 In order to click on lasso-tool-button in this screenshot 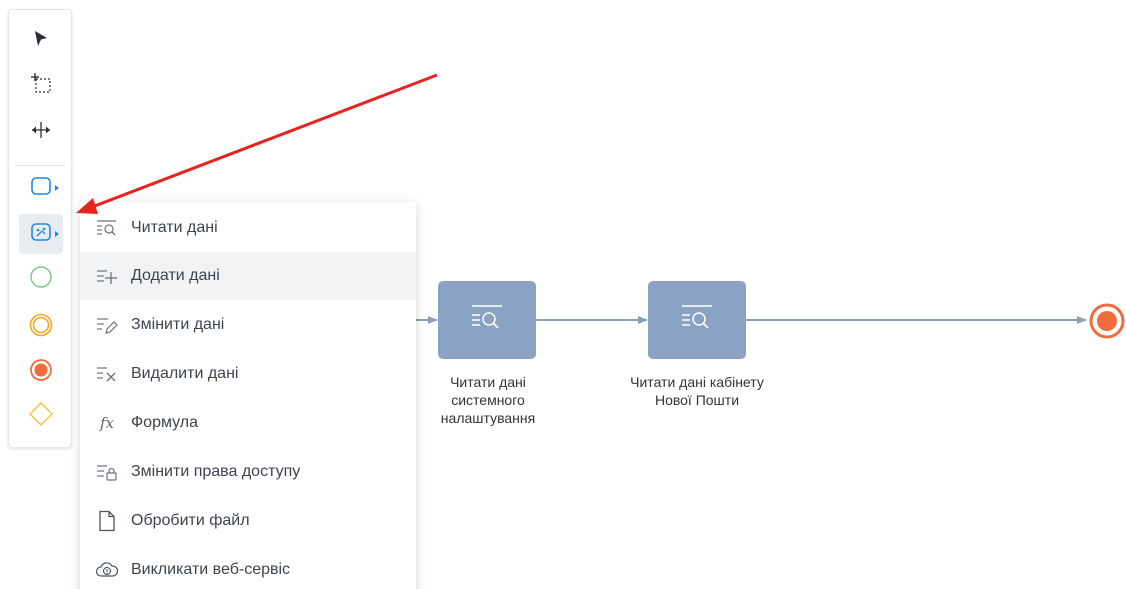, I will do `click(41, 86)`.